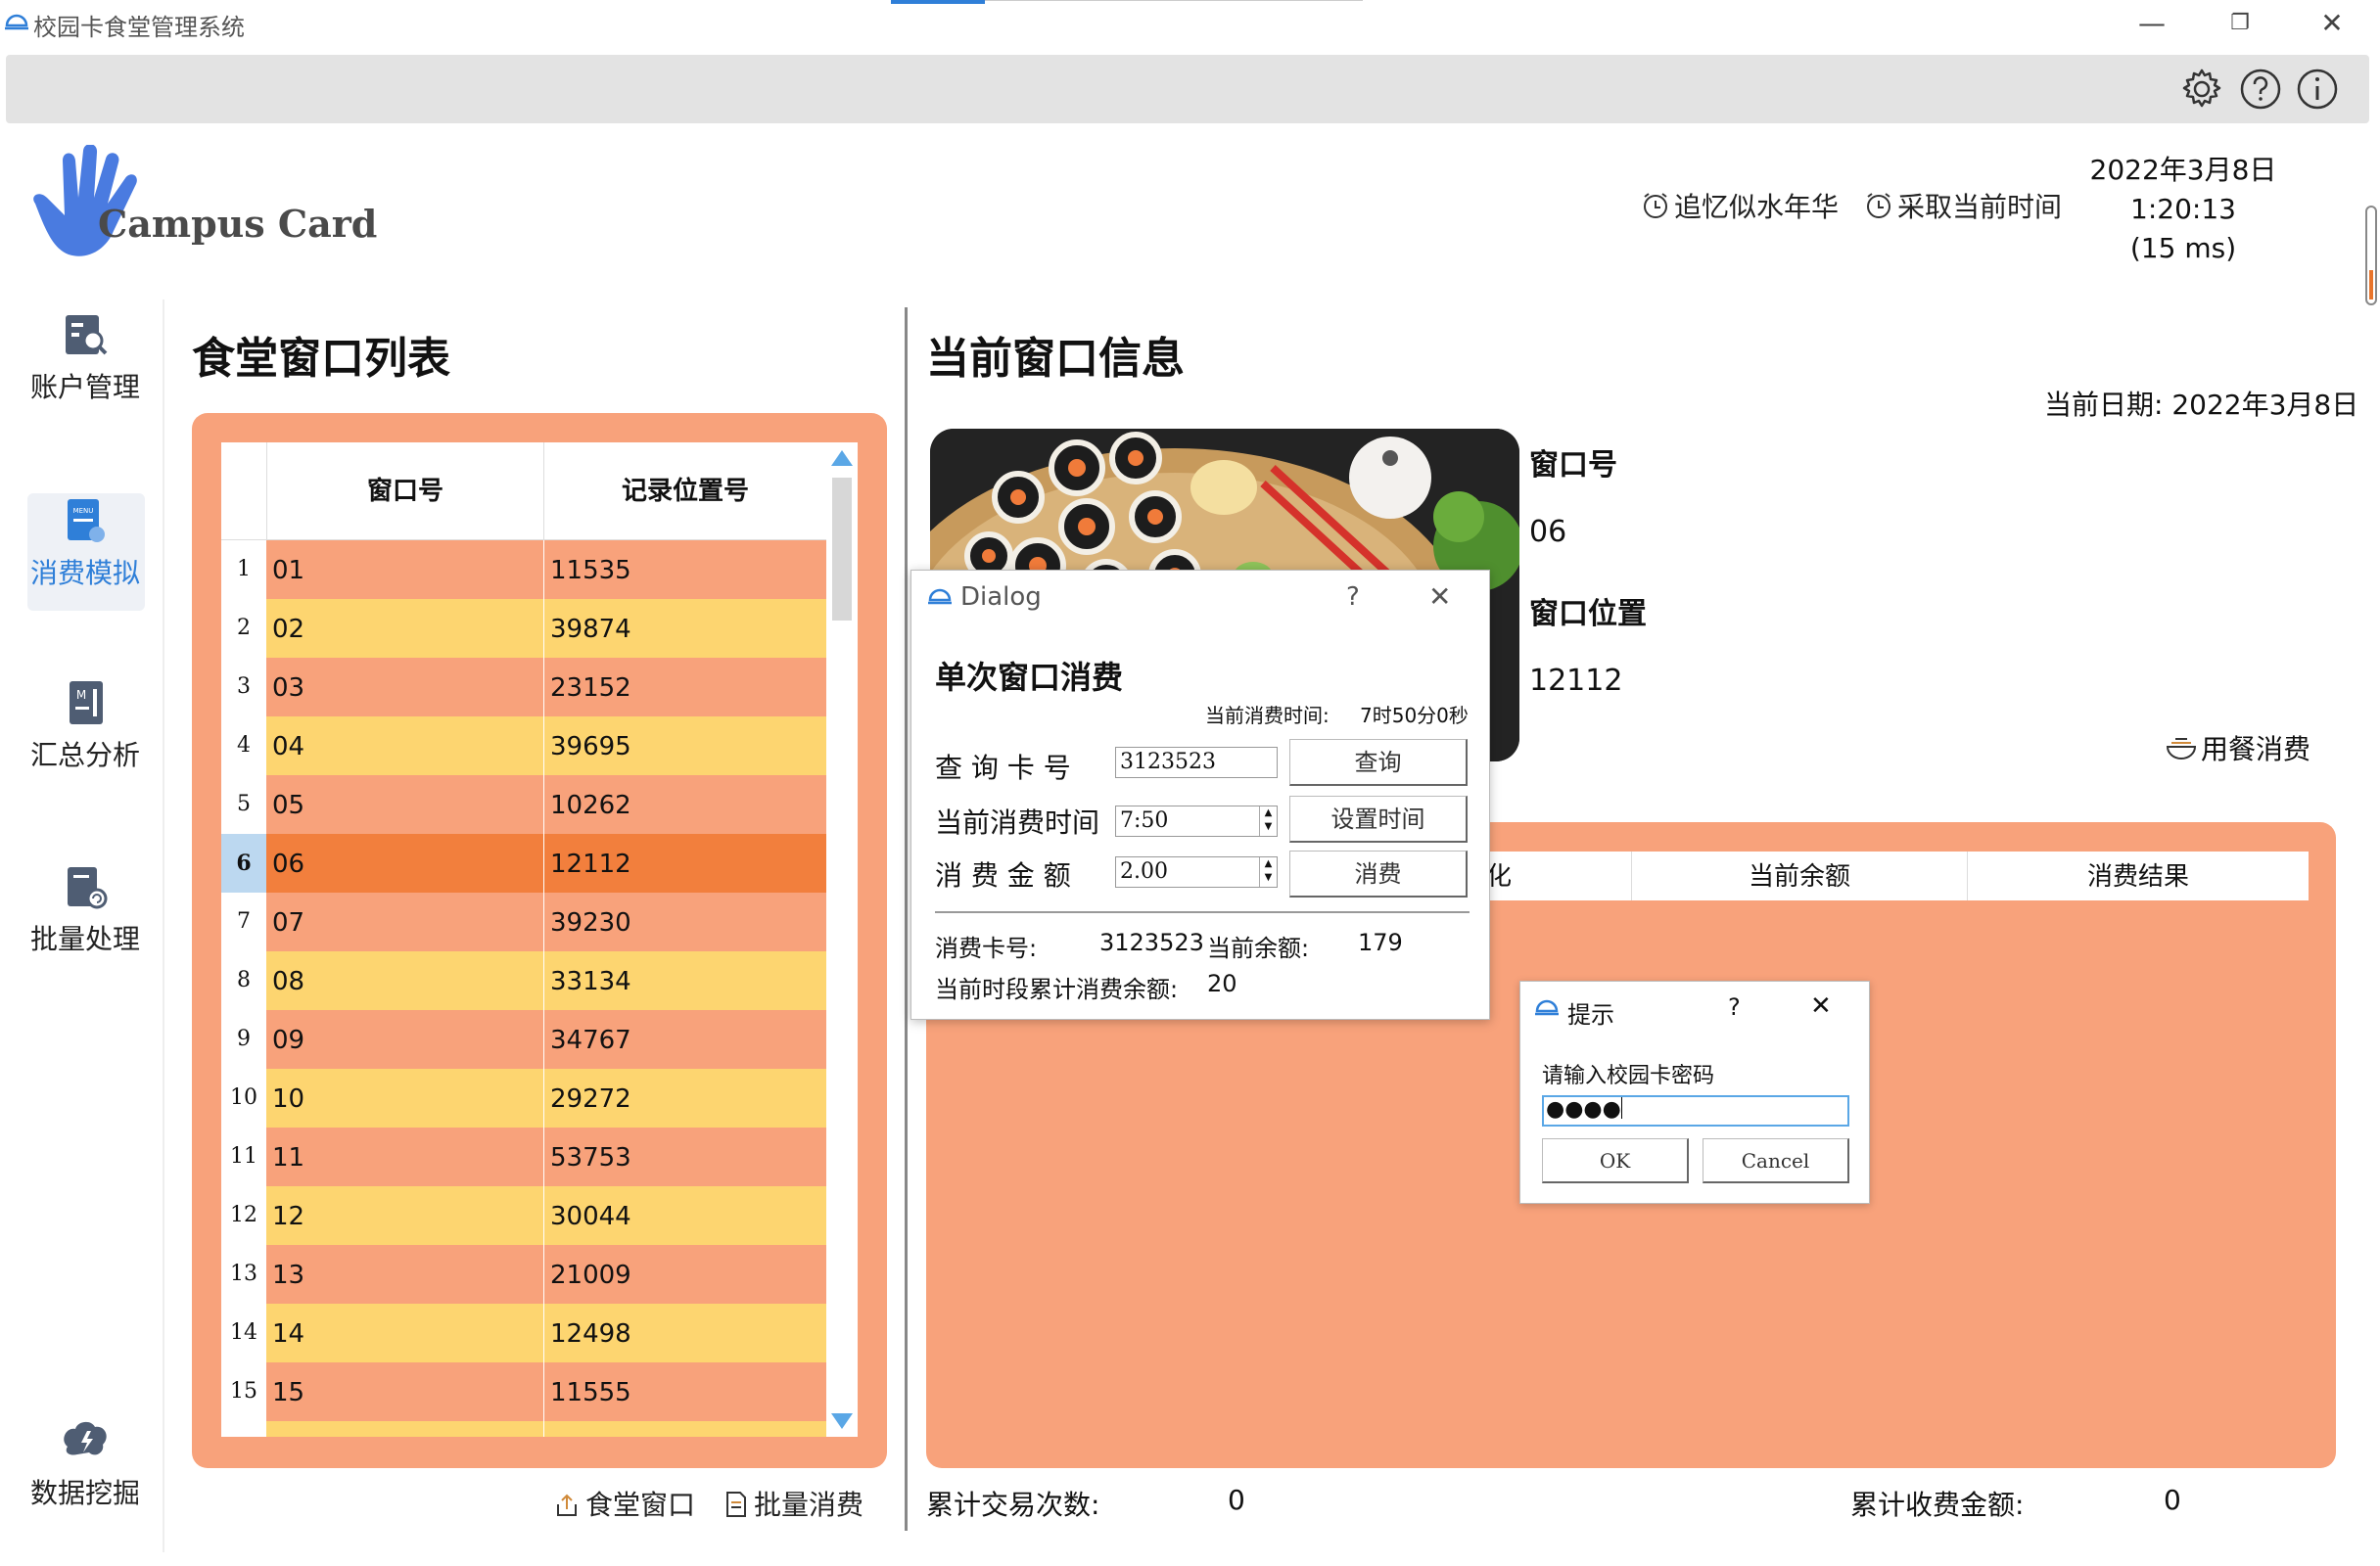 The image size is (2380, 1566). Describe the element at coordinates (1547, 1007) in the screenshot. I see `app-icon` at that location.